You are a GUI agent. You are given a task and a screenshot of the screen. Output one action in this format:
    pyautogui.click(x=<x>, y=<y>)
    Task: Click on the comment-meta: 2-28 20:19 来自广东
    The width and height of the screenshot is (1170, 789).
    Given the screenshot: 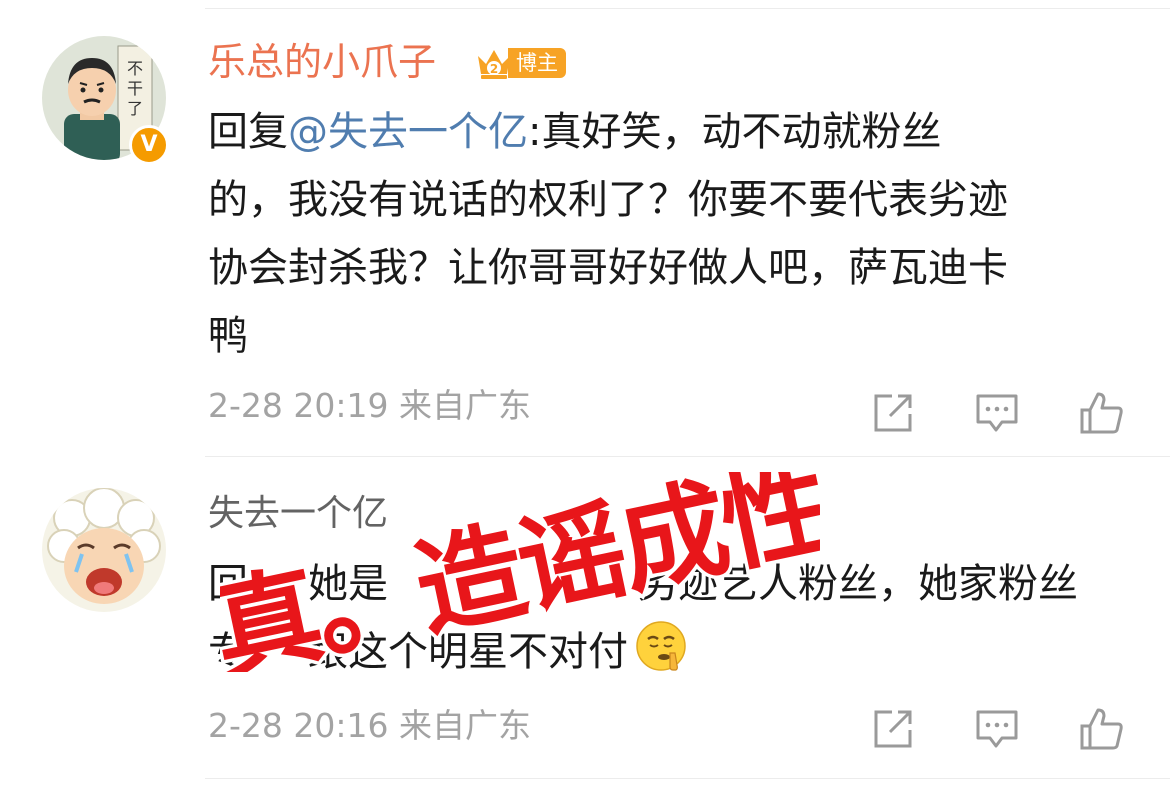 What is the action you would take?
    pyautogui.click(x=369, y=406)
    